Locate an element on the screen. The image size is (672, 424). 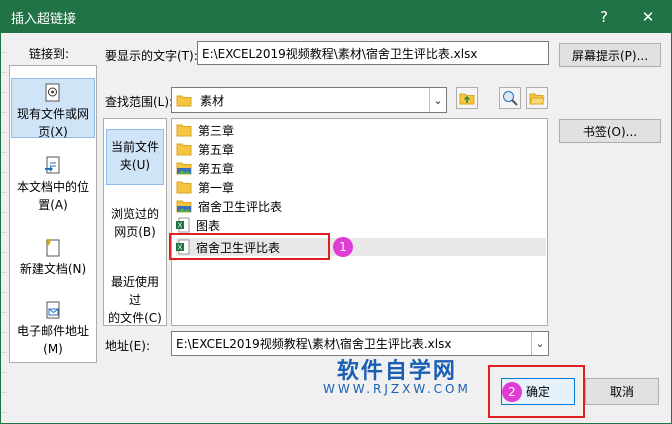
address-value: E:\EXCEL2019视频教程\素材\宿舍卫生评比表.xlsx is located at coordinates (314, 344).